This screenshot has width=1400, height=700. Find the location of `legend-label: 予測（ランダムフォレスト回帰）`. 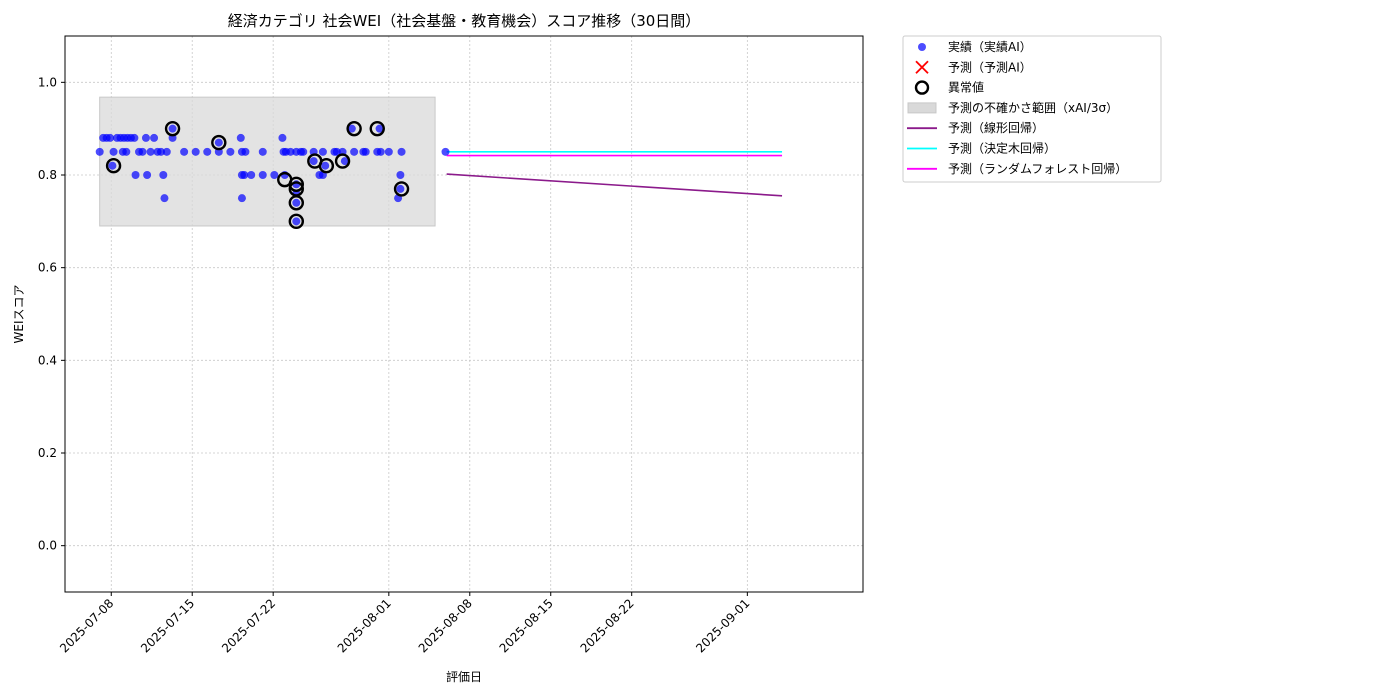

legend-label: 予測（ランダムフォレスト回帰） is located at coordinates (1037, 168).